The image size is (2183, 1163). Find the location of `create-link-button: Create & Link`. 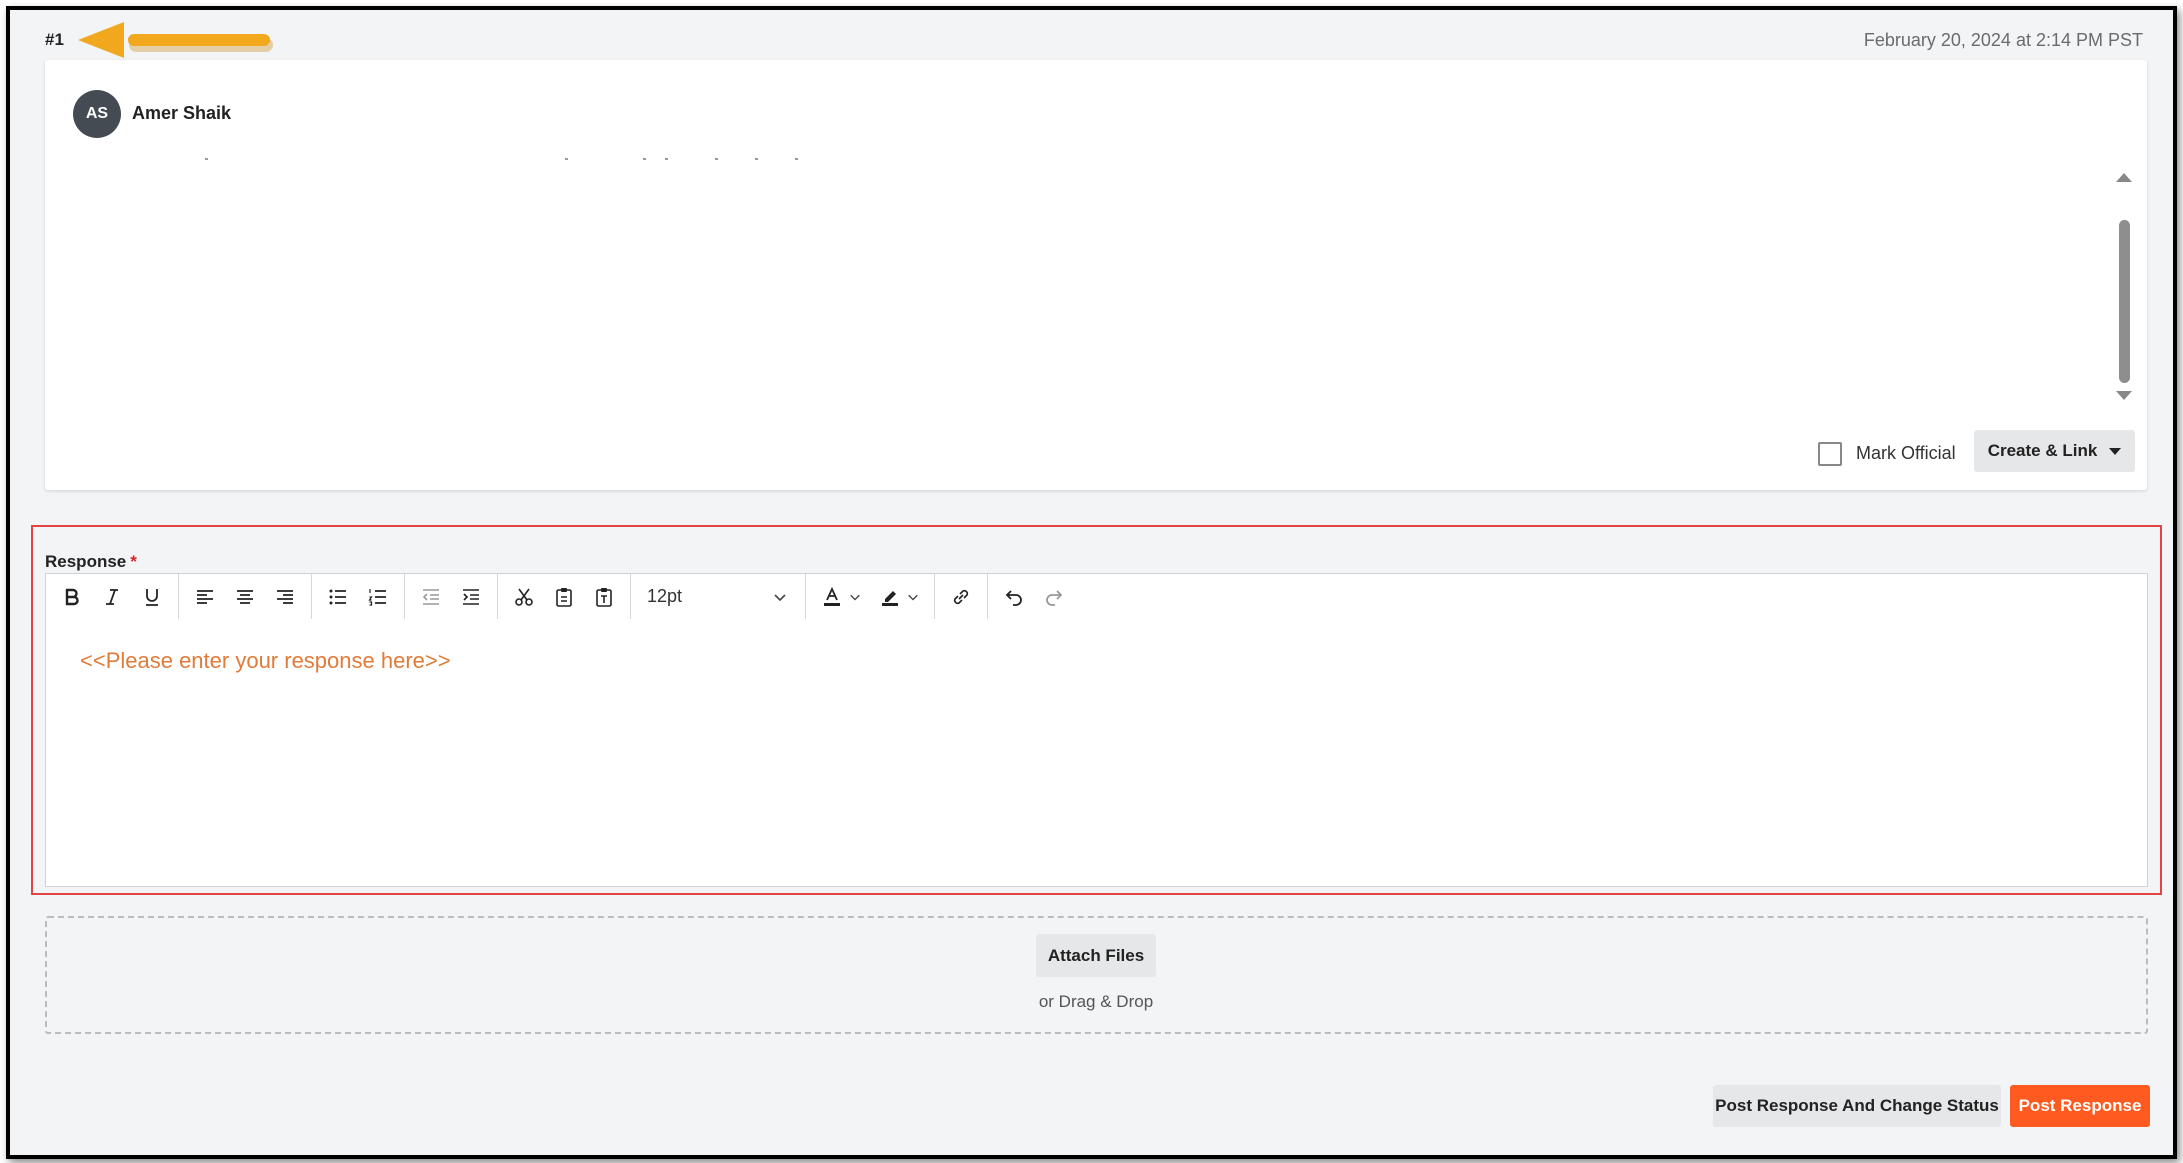

create-link-button: Create & Link is located at coordinates (2054, 451).